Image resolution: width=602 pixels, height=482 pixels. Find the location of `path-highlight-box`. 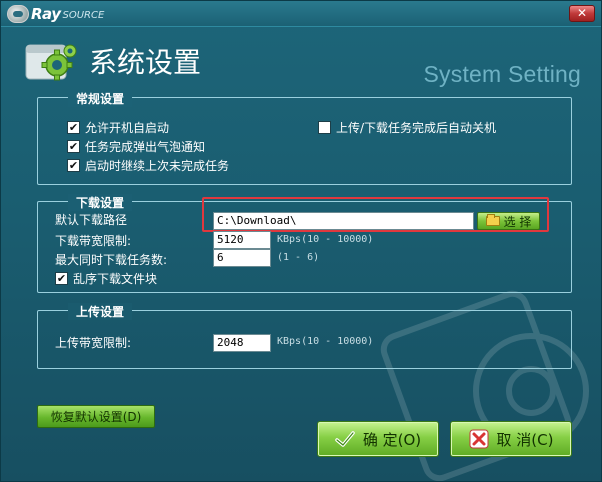

path-highlight-box is located at coordinates (375, 214).